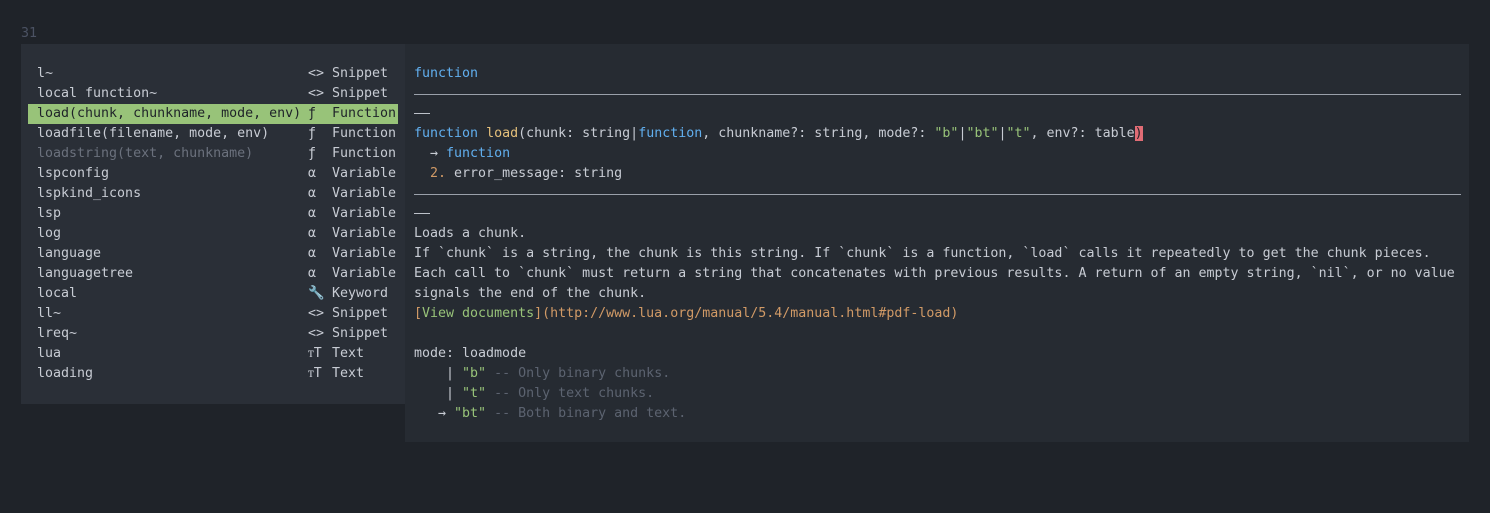  What do you see at coordinates (670, 133) in the screenshot?
I see `sig-param-type: function` at bounding box center [670, 133].